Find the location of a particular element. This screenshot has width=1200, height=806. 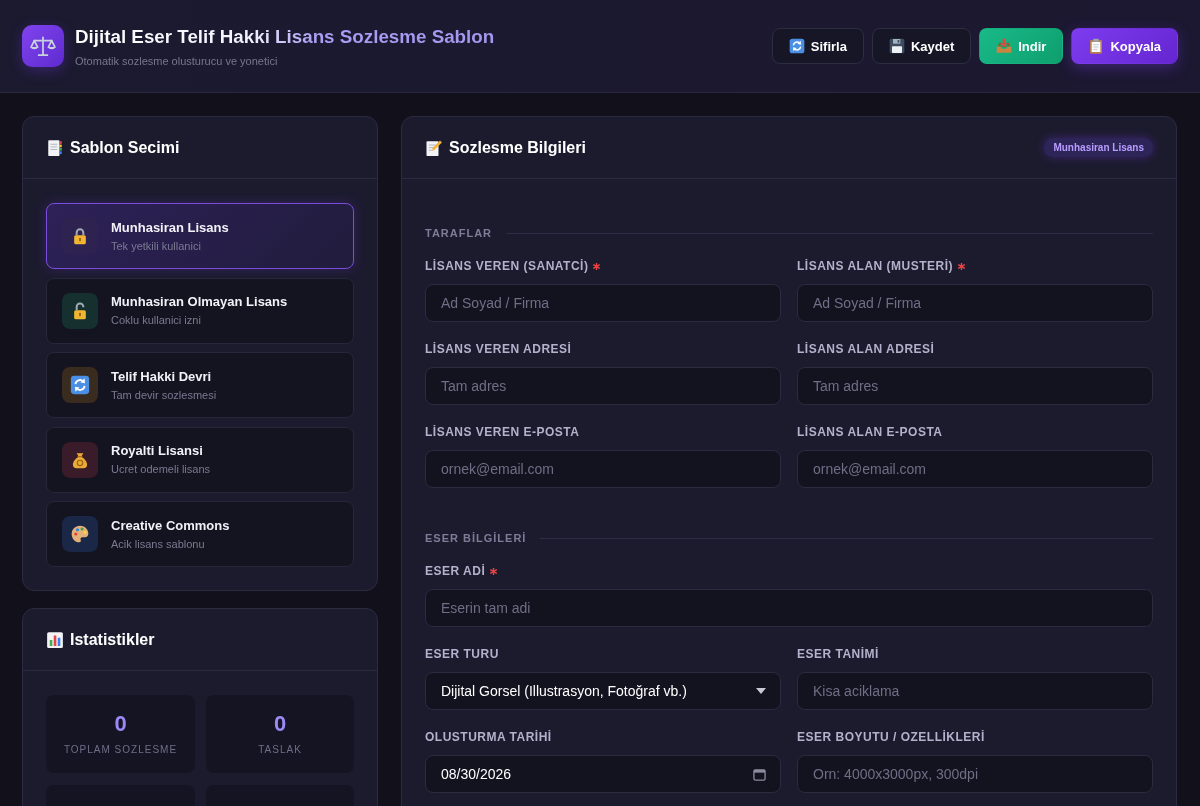

inbox-tray-icon is located at coordinates (1004, 46).